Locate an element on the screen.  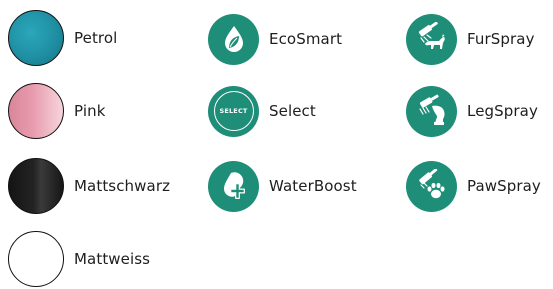
select-badge-text: SELECT is located at coordinates (233, 111).